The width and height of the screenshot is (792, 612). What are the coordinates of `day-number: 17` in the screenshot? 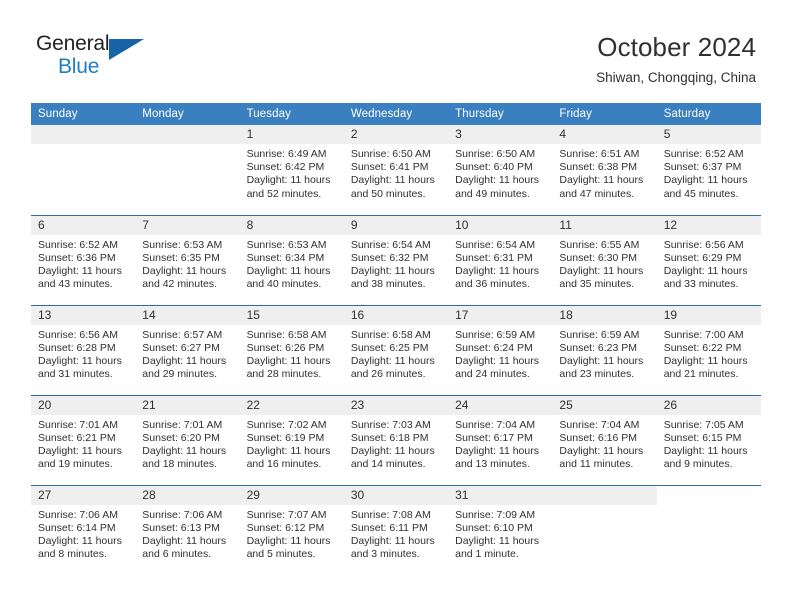 It's located at (500, 315).